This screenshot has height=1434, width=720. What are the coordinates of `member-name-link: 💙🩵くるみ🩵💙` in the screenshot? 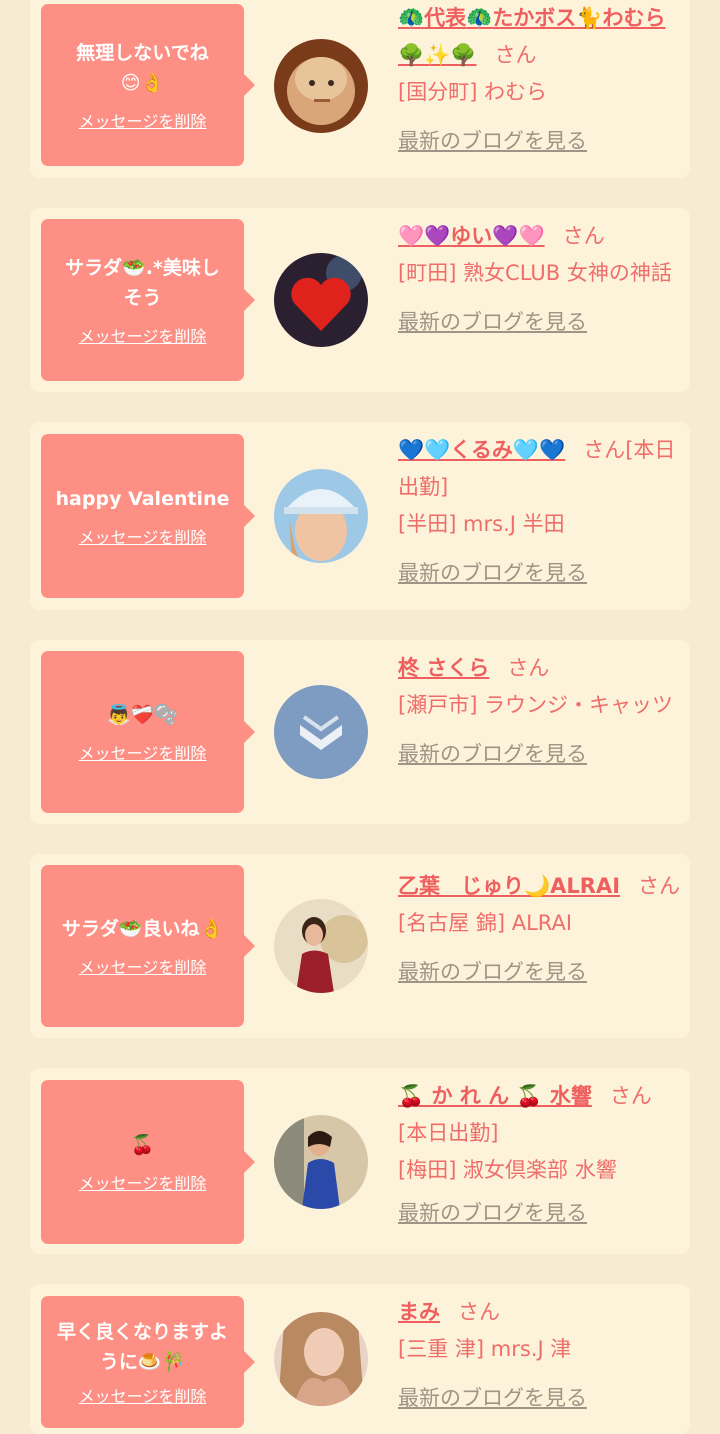 It's located at (481, 450).